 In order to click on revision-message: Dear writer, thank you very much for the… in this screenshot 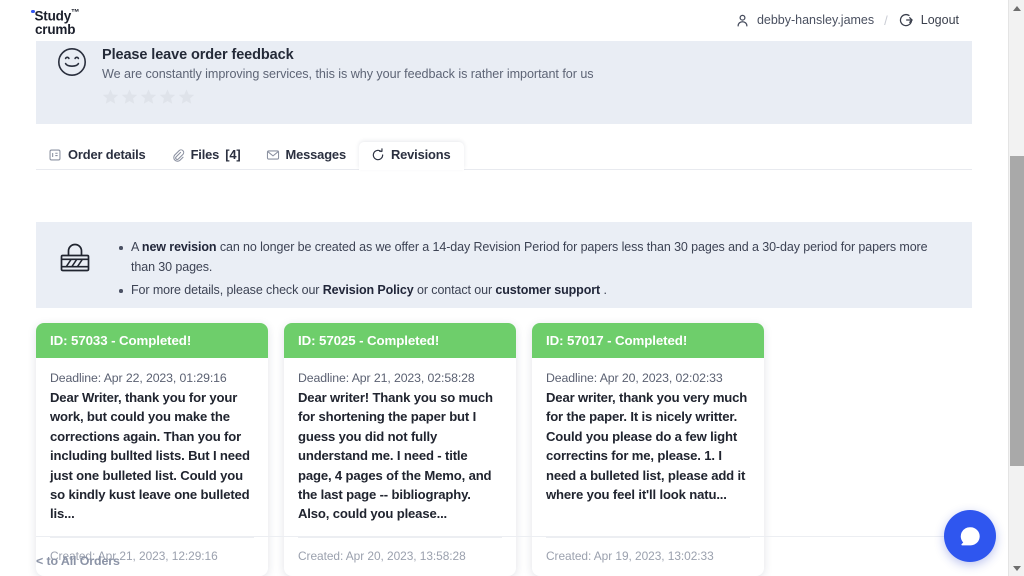, I will do `click(647, 446)`.